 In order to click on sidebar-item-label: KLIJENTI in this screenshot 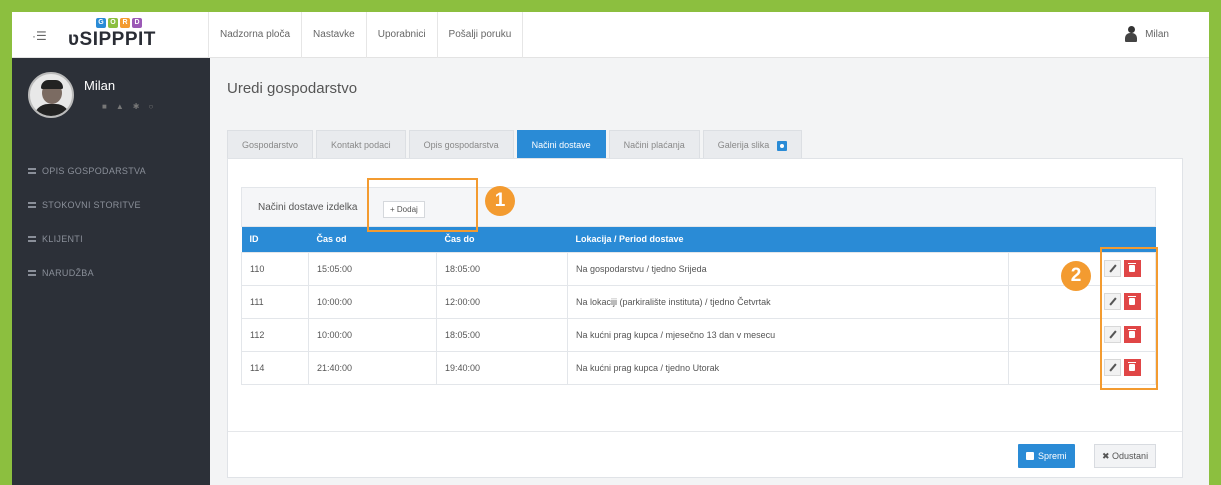, I will do `click(62, 239)`.